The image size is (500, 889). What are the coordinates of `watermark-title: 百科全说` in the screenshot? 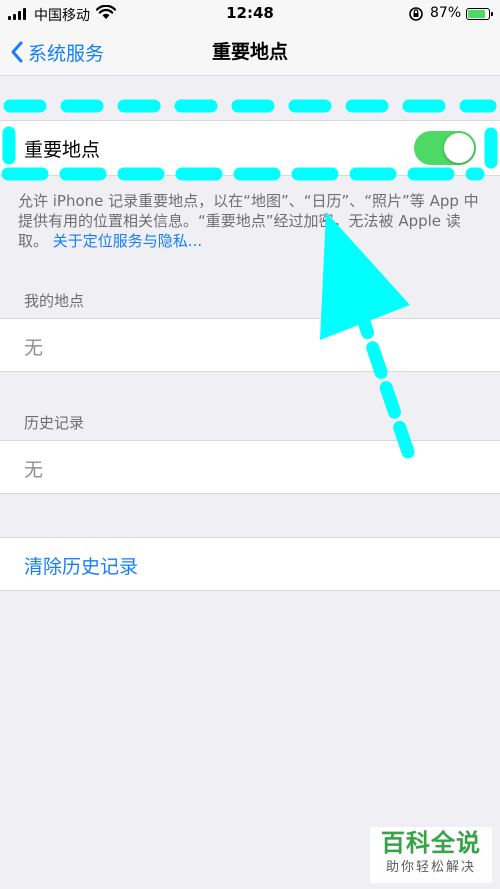 It's located at (431, 843).